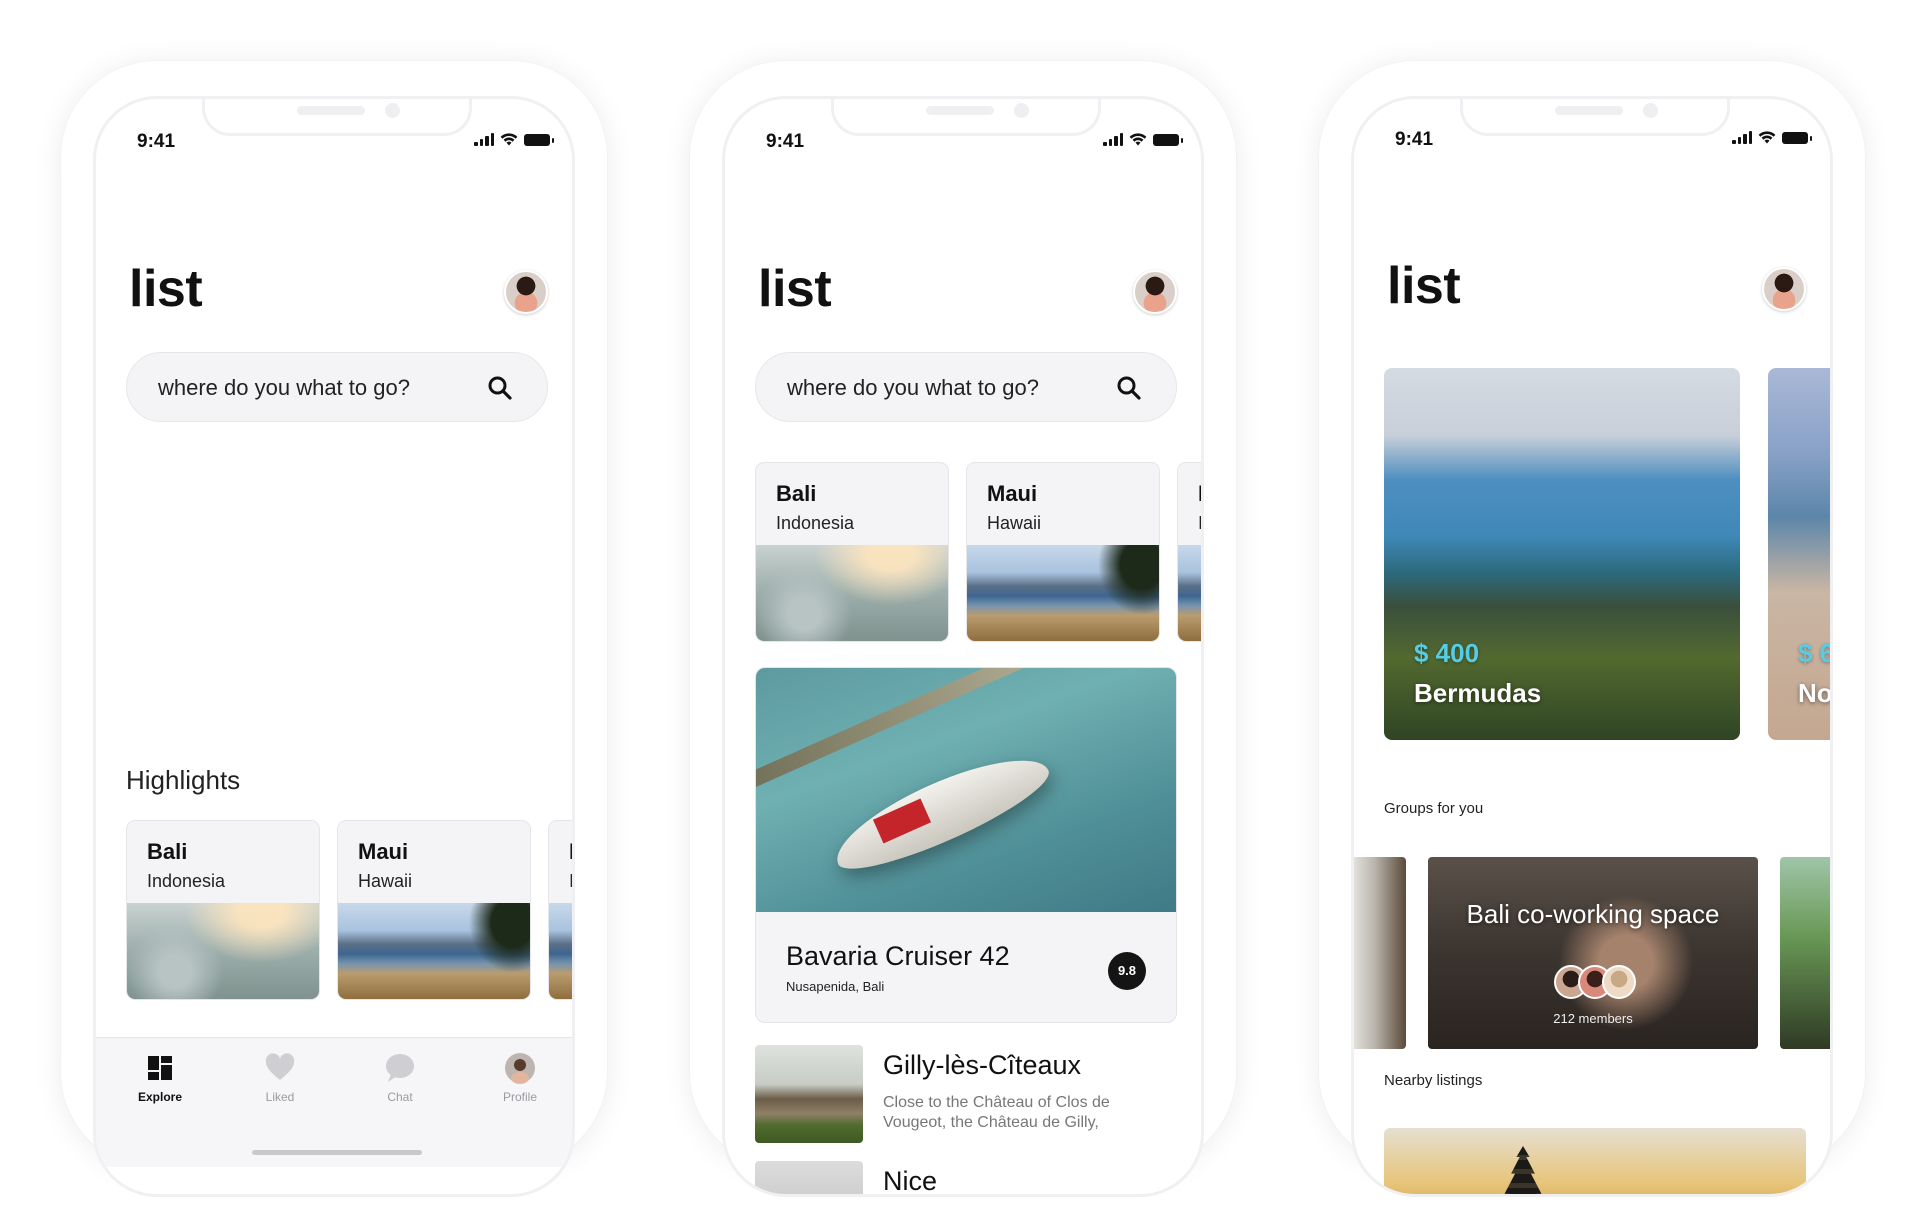 Image resolution: width=1928 pixels, height=1226 pixels. I want to click on rating-badge: 9.8, so click(1127, 971).